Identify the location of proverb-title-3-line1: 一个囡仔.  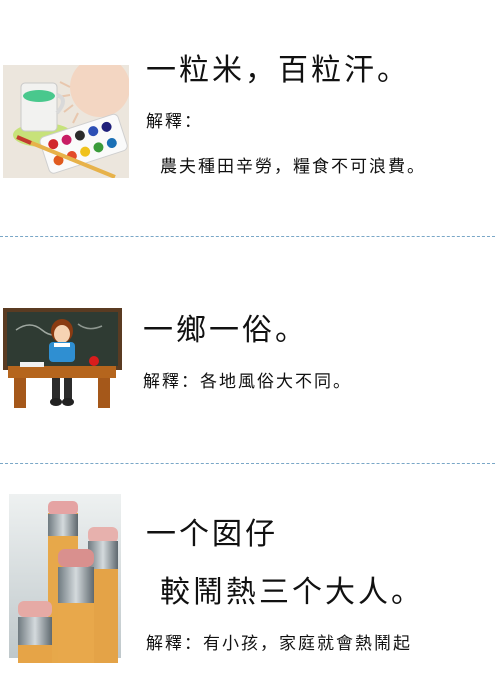
(212, 534).